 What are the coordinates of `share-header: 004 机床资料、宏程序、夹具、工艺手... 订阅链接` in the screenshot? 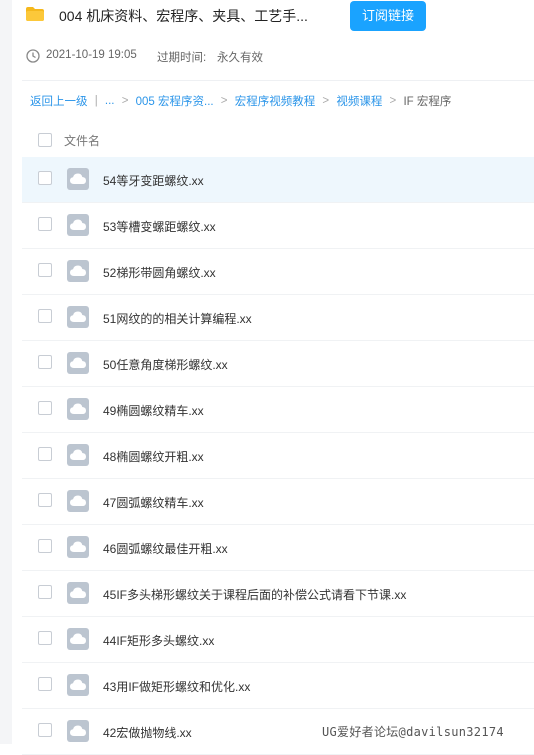 It's located at (278, 18).